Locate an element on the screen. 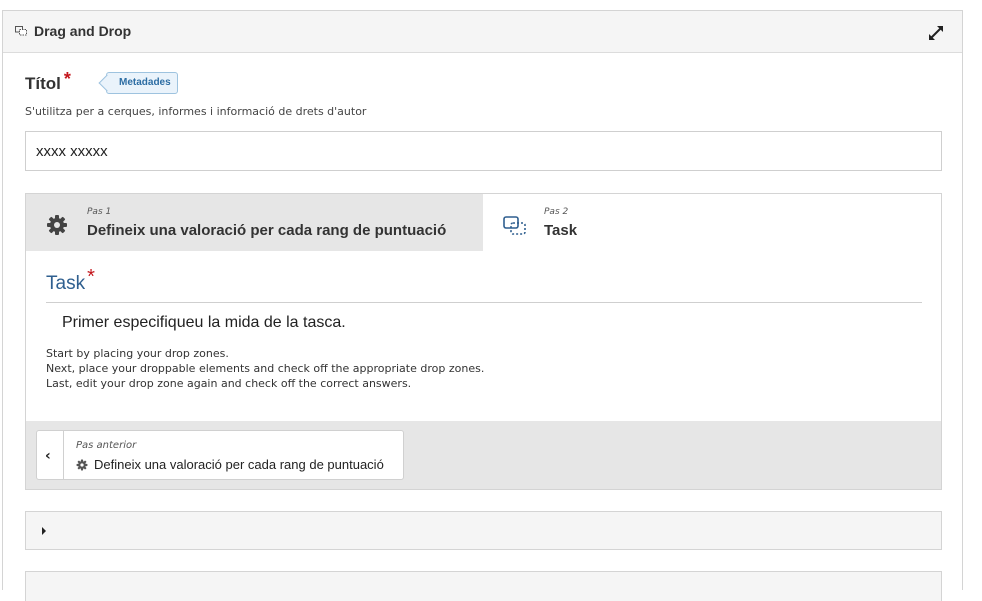  chevron-left-icon: ‹ is located at coordinates (48, 456).